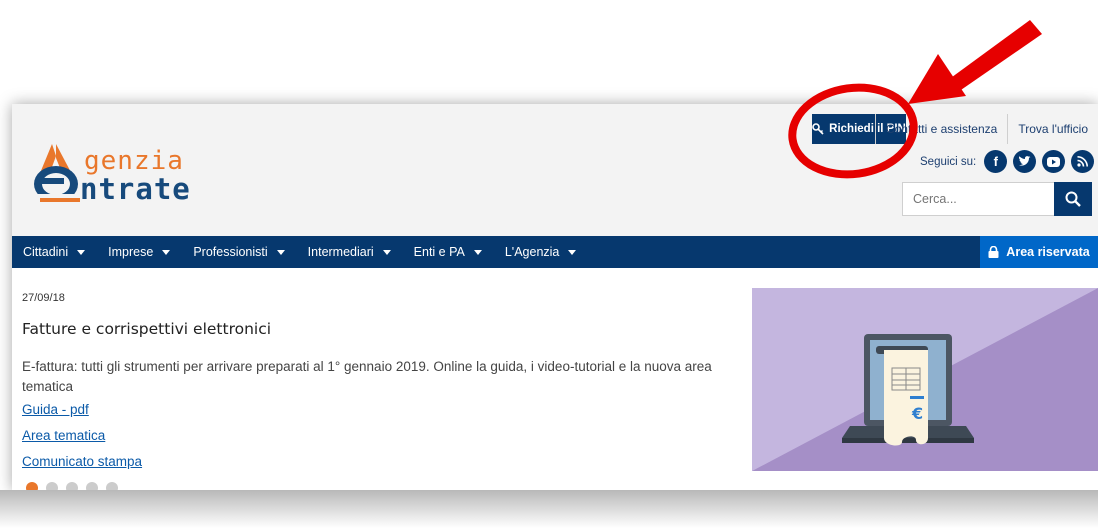  What do you see at coordinates (131, 252) in the screenshot?
I see `nav-label: Imprese` at bounding box center [131, 252].